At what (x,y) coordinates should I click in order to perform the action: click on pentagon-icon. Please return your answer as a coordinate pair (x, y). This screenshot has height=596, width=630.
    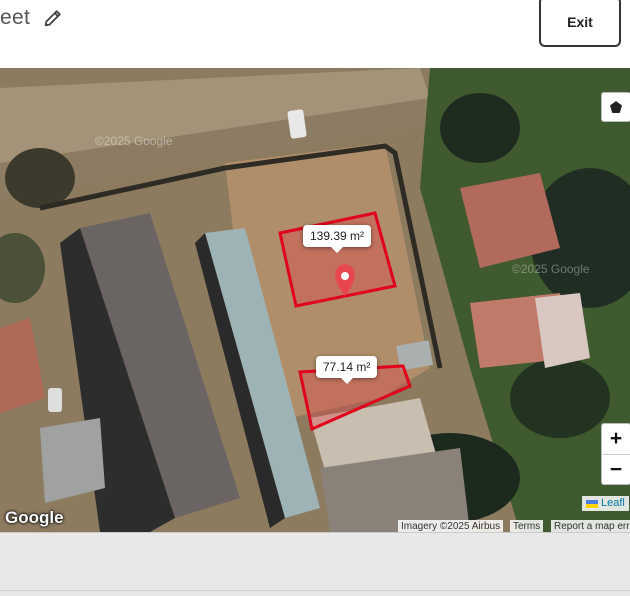
    Looking at the image, I should click on (616, 107).